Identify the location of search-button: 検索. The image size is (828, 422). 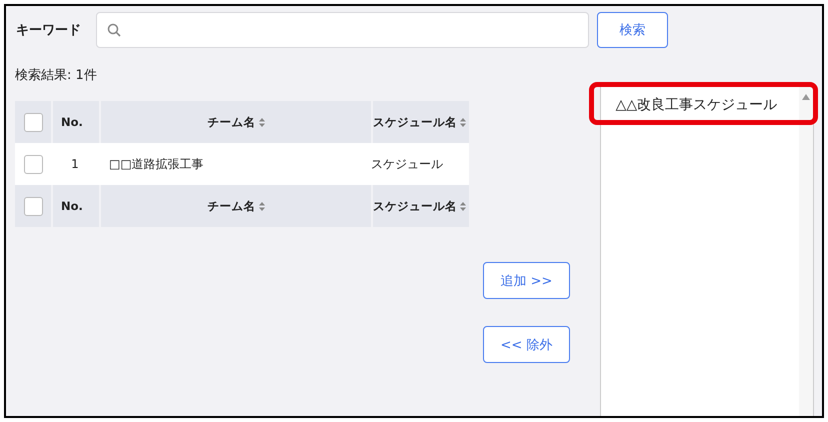
(632, 30).